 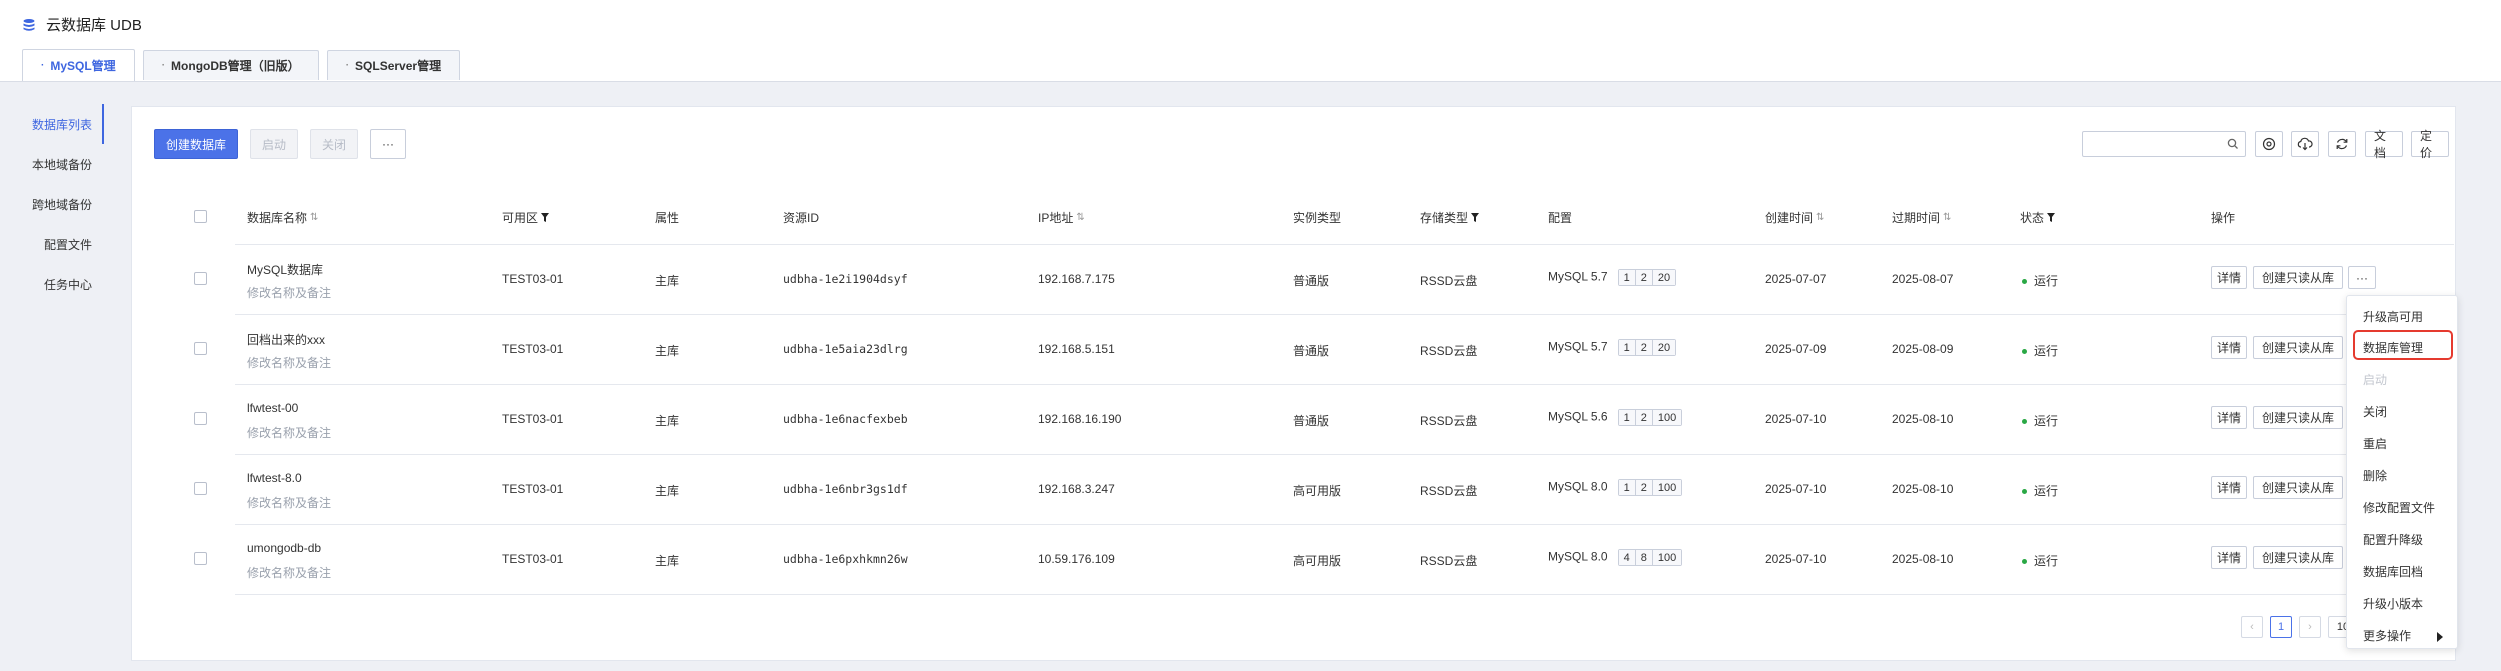 What do you see at coordinates (334, 144) in the screenshot?
I see `close-button: 关闭` at bounding box center [334, 144].